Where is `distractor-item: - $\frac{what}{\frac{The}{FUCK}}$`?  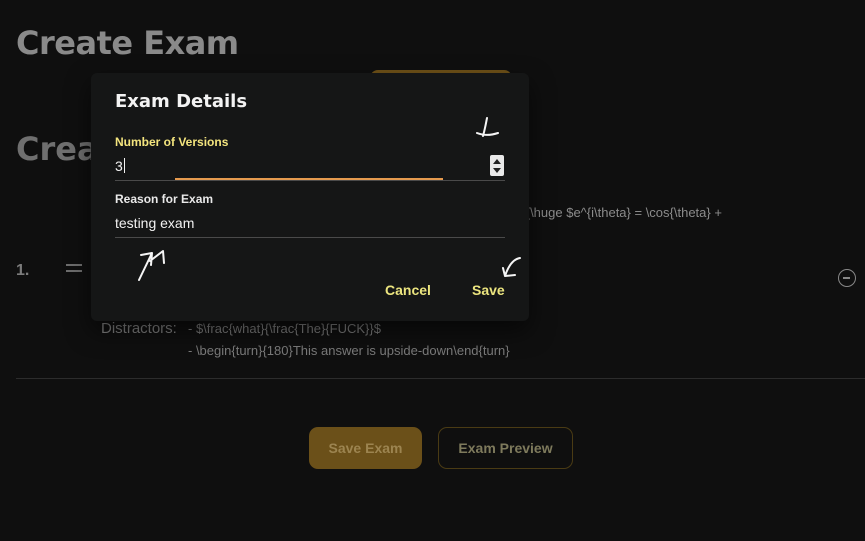
distractor-item: - $\frac{what}{\frac{The}{FUCK}}$ is located at coordinates (284, 328).